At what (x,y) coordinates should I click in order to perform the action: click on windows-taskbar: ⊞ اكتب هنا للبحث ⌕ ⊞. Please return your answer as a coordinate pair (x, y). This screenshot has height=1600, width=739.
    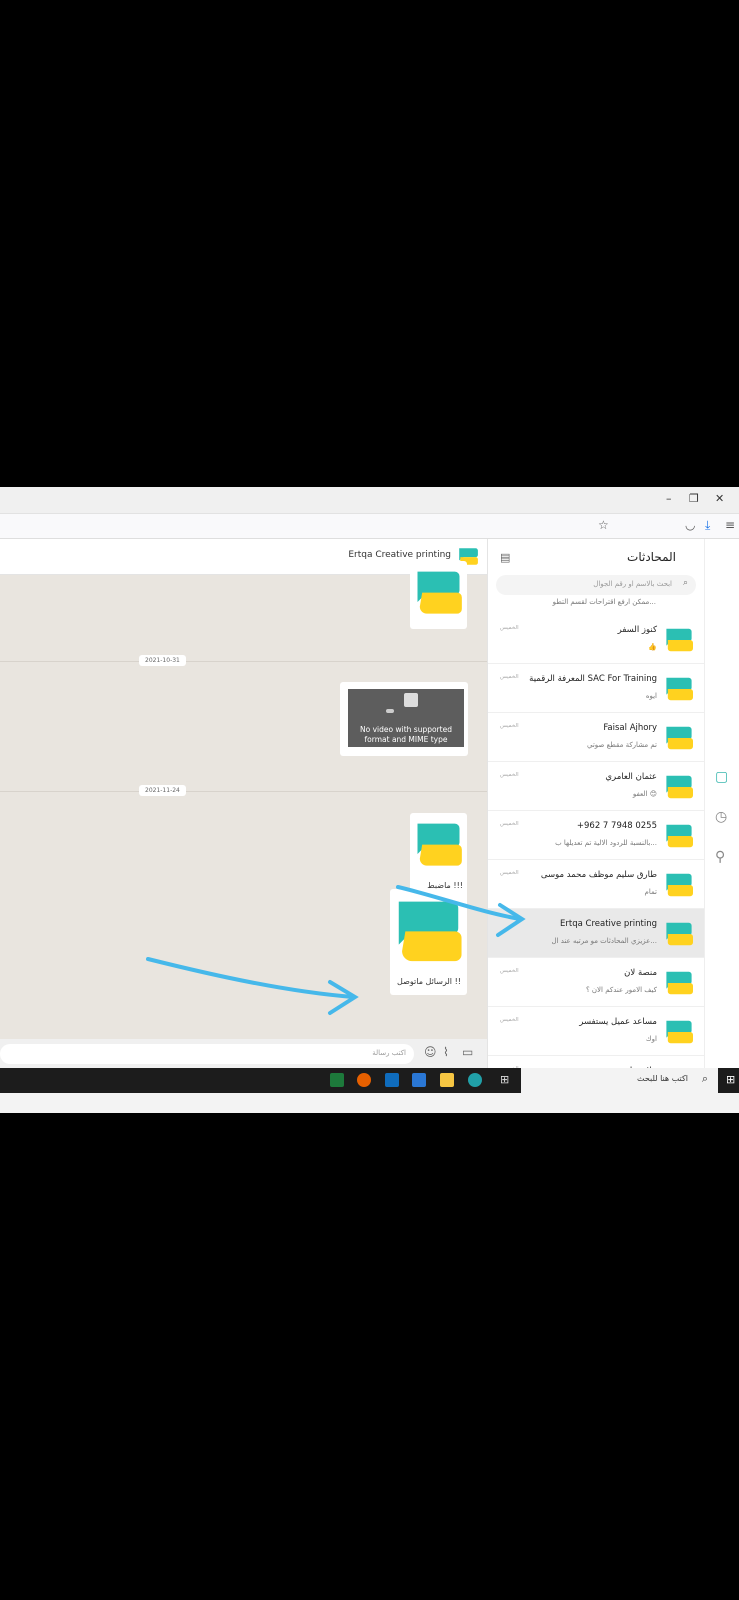
    Looking at the image, I should click on (369, 1080).